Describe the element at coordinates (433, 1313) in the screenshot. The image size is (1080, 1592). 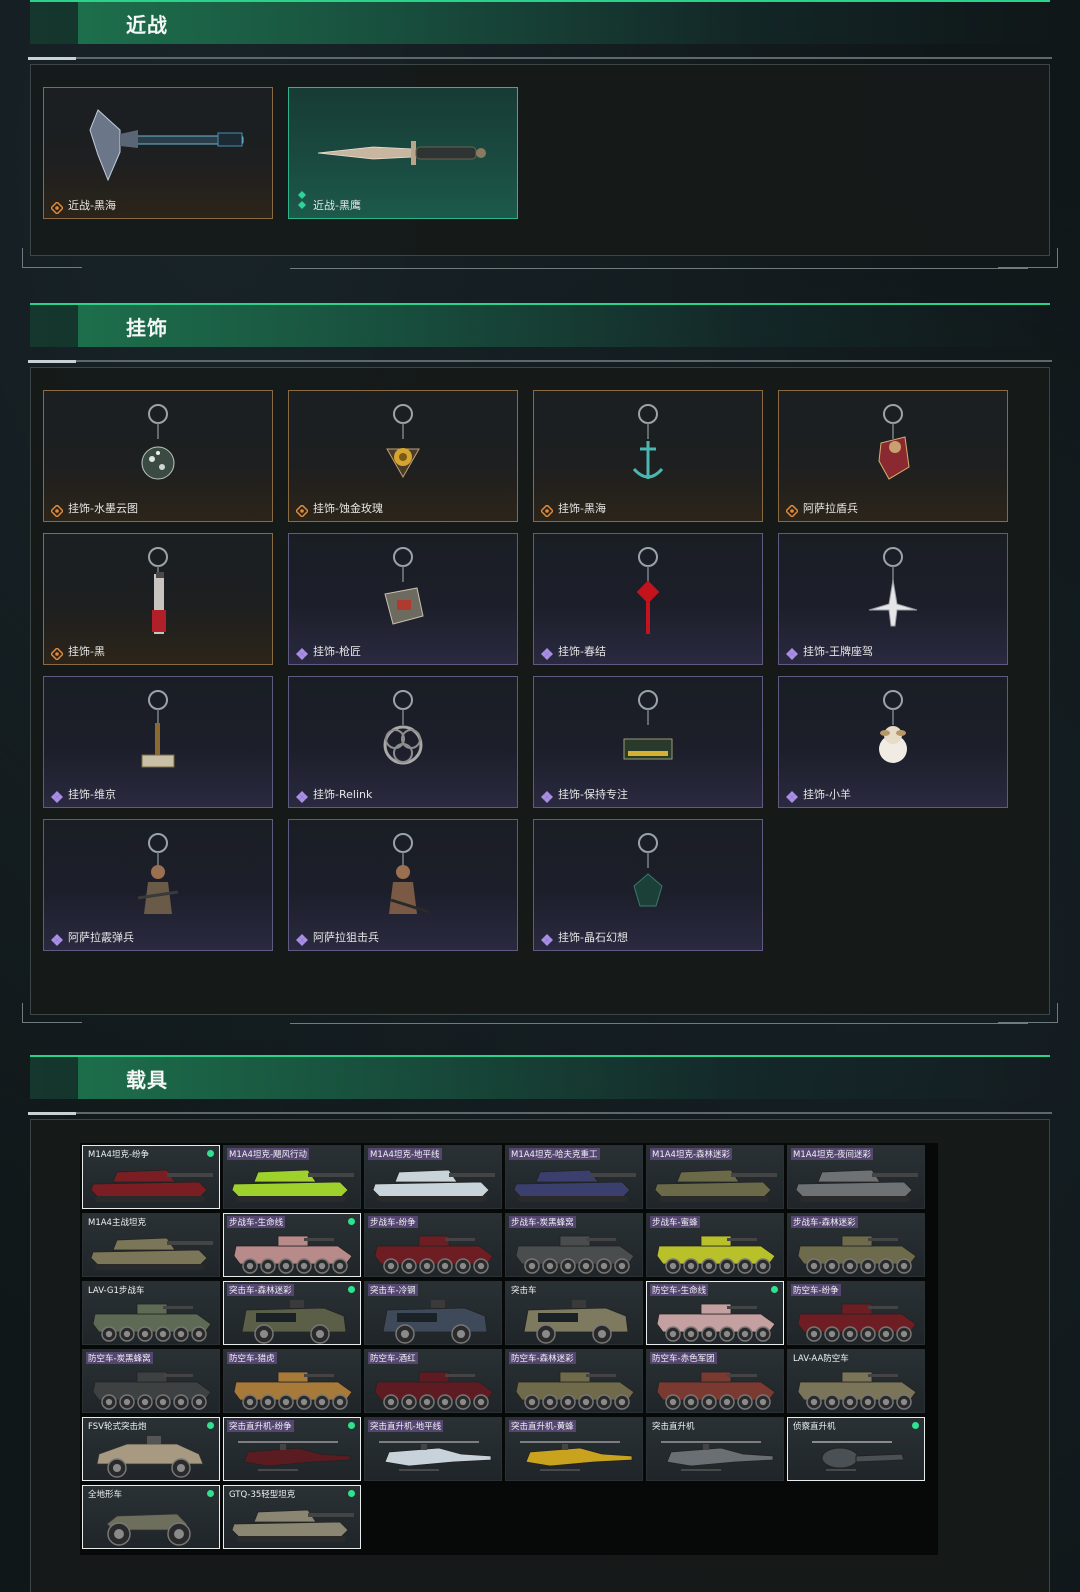
I see `vehicle-cell: 突击车-冷钢` at that location.